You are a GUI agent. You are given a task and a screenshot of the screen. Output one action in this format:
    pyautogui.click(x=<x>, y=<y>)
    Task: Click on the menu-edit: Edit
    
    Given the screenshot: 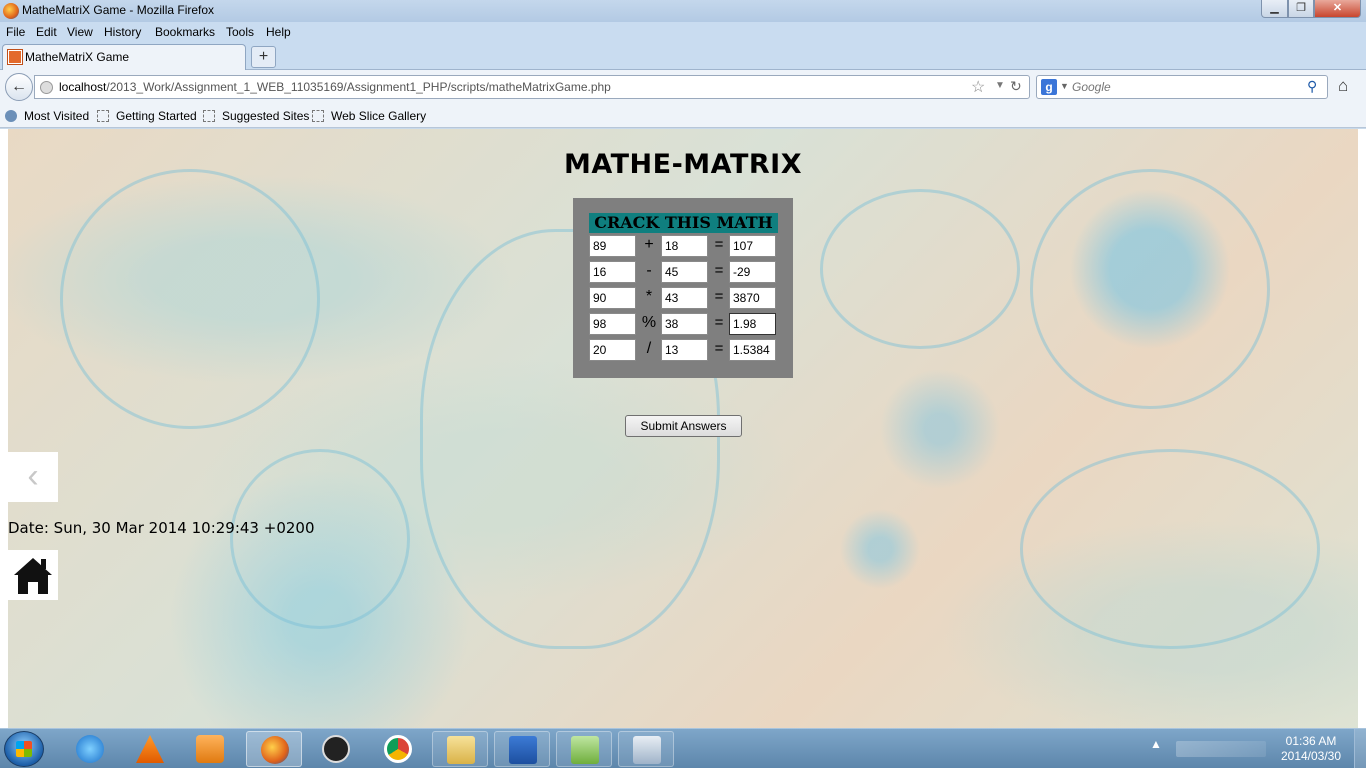 What is the action you would take?
    pyautogui.click(x=46, y=32)
    